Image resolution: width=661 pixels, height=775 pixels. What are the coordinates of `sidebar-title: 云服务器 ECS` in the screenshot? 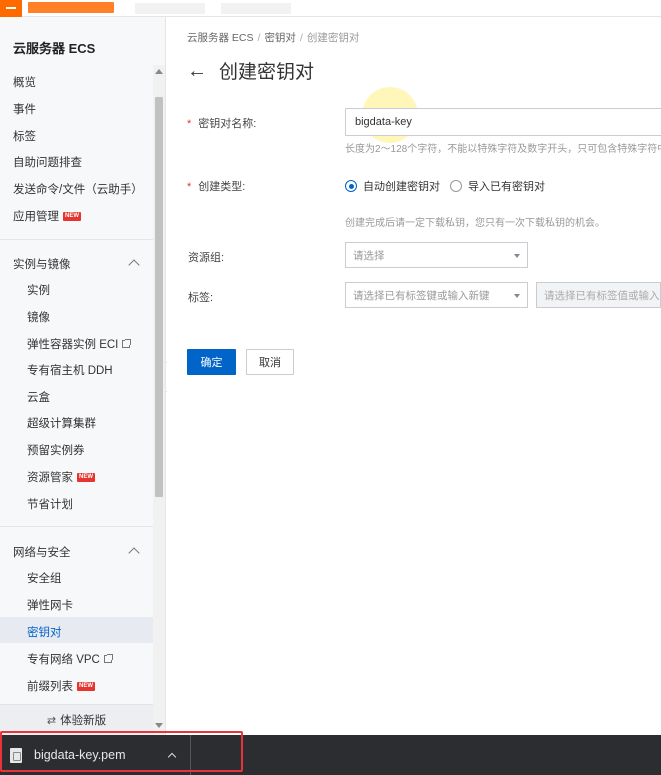 It's located at (54, 48).